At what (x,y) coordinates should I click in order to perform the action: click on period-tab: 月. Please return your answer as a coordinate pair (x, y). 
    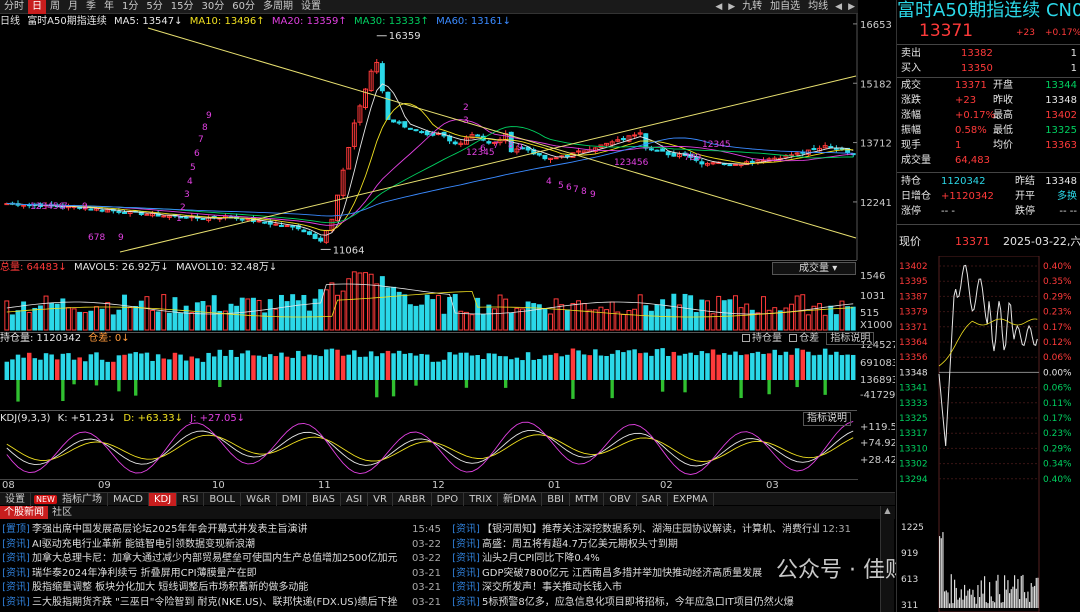
    Looking at the image, I should click on (73, 7).